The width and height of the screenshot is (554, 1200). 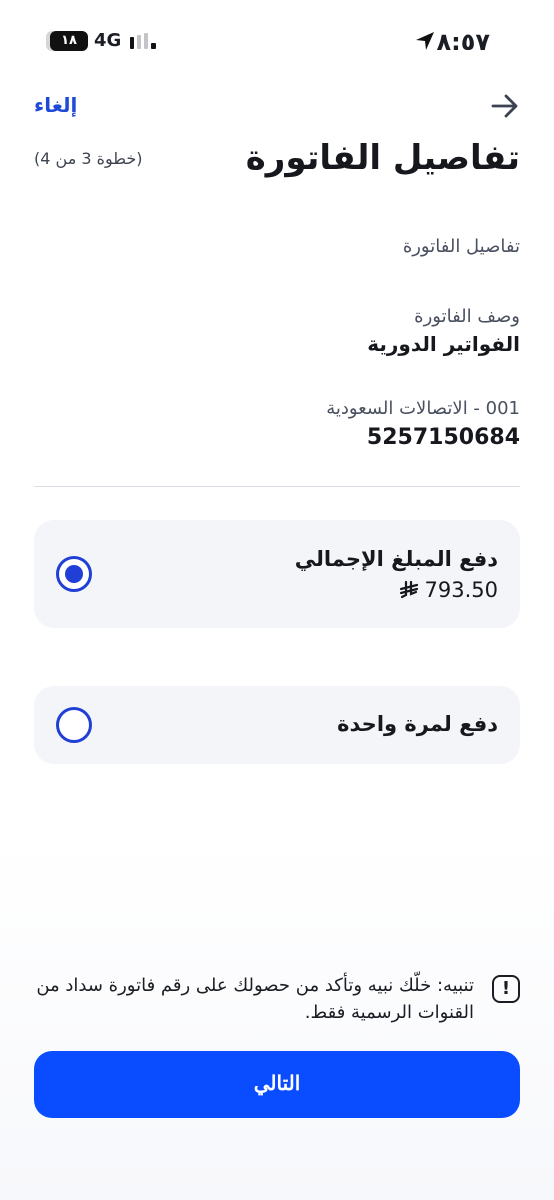 I want to click on signal-icon, so click(x=143, y=41).